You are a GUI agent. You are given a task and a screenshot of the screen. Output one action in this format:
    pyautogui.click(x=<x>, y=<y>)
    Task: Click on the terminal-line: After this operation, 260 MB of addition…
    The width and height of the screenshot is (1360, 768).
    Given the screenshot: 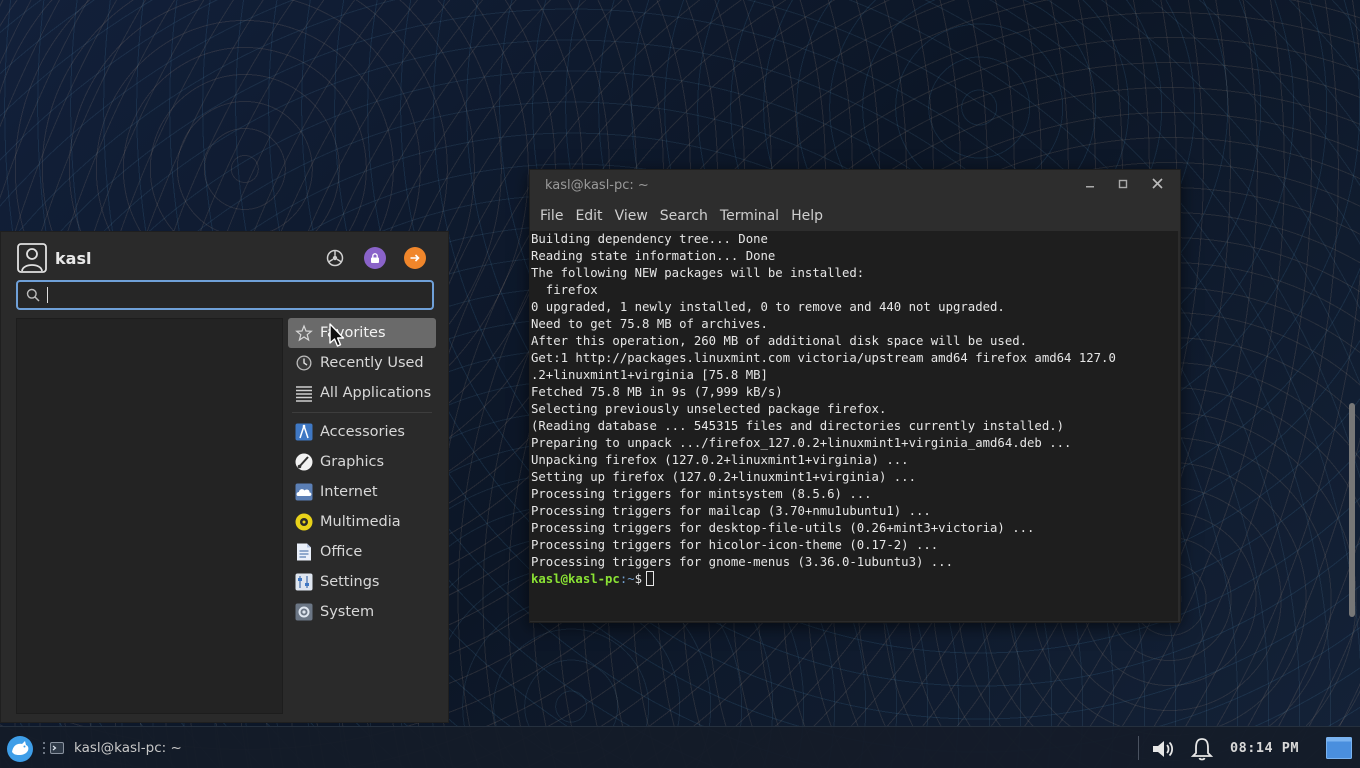 What is the action you would take?
    pyautogui.click(x=779, y=341)
    